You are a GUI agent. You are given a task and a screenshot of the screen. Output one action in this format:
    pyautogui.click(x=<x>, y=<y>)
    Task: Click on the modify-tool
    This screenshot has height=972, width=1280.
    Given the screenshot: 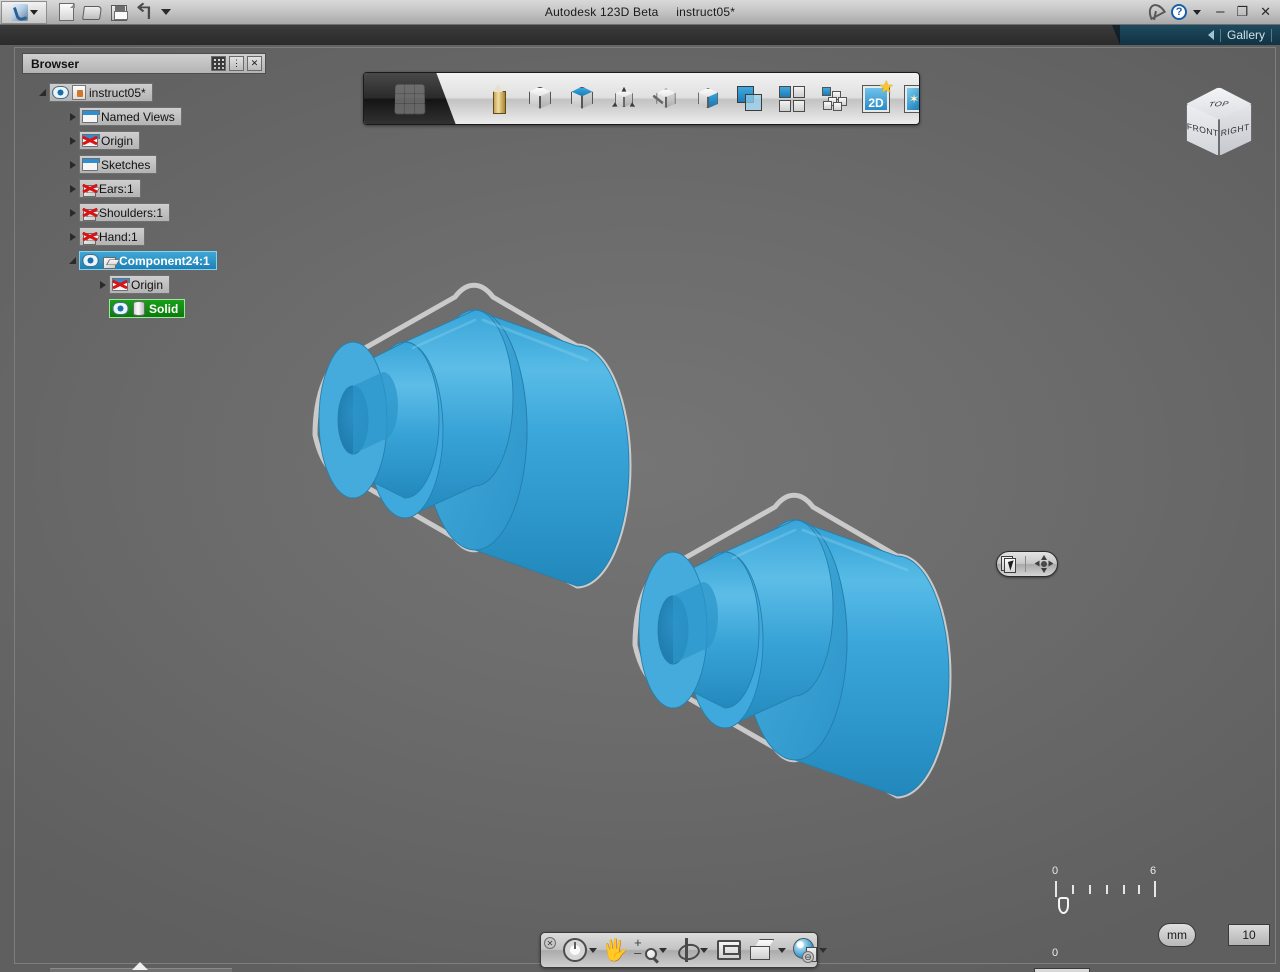 What is the action you would take?
    pyautogui.click(x=624, y=99)
    